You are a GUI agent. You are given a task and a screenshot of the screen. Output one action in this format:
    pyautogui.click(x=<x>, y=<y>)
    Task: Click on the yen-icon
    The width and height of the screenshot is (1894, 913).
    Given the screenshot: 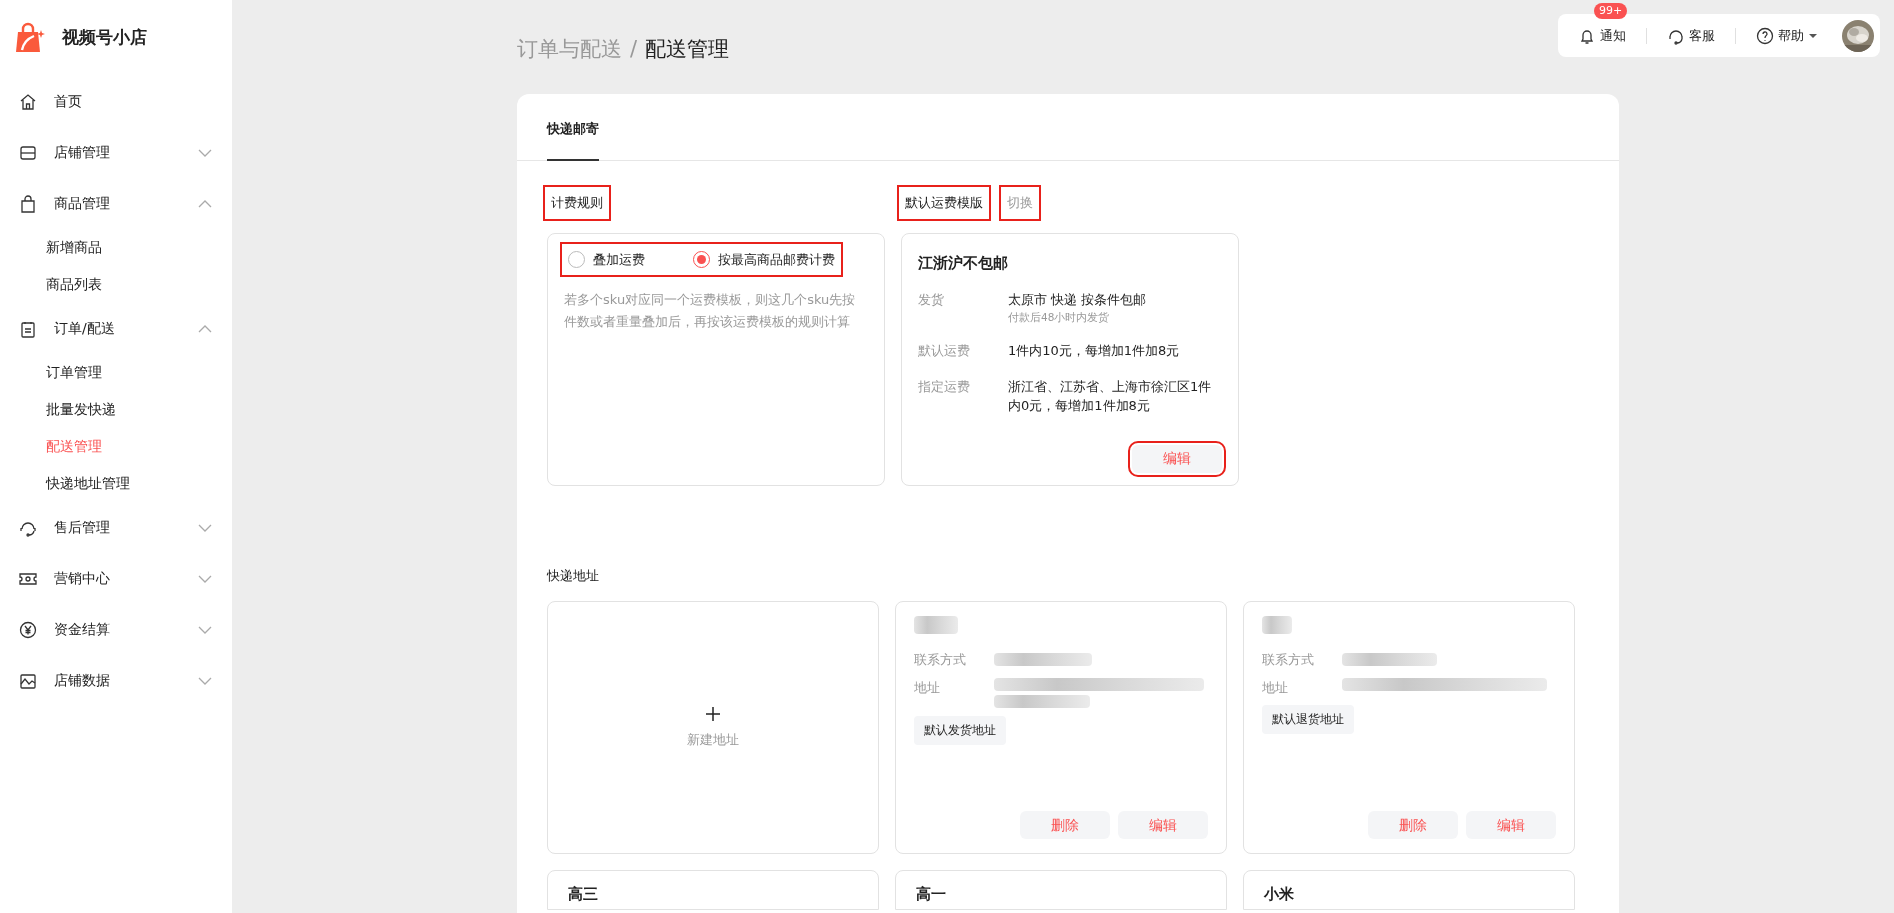 What is the action you would take?
    pyautogui.click(x=28, y=629)
    